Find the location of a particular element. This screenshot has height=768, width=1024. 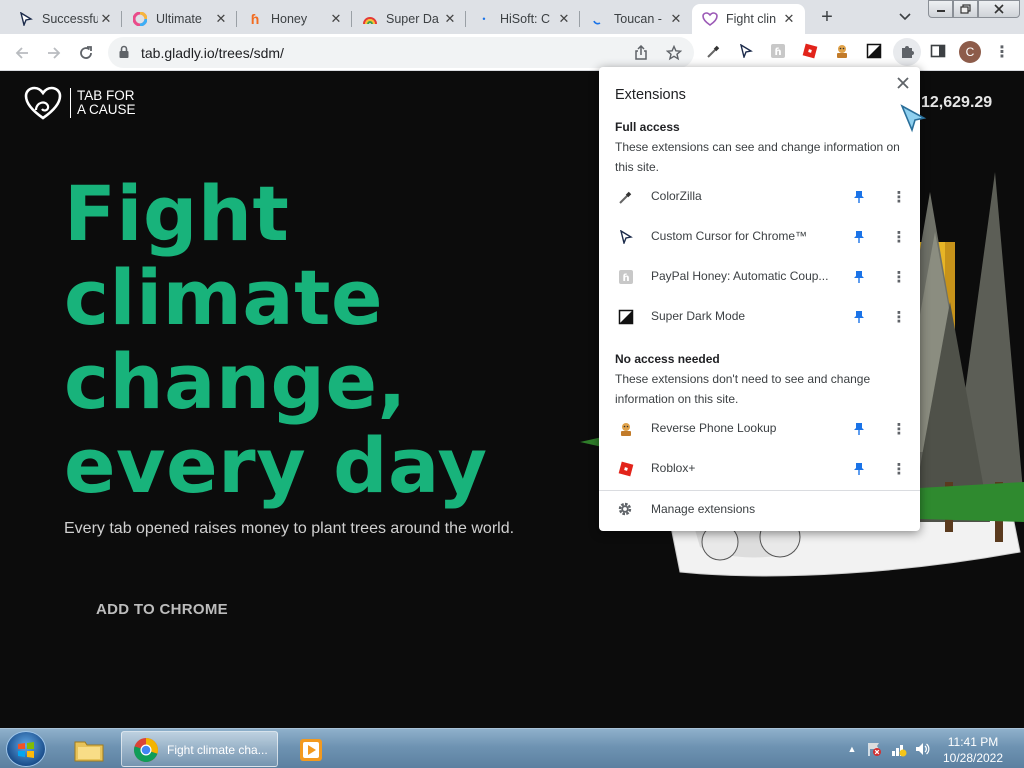

side-panel-icon is located at coordinates (938, 51).